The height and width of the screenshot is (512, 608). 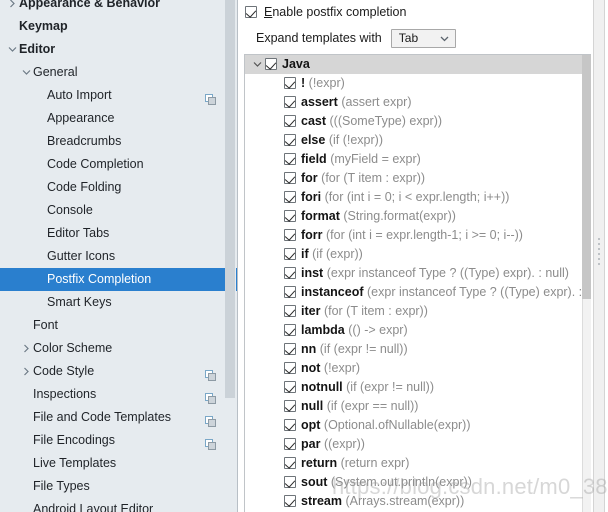 I want to click on panel-splitter, so click(x=599, y=256).